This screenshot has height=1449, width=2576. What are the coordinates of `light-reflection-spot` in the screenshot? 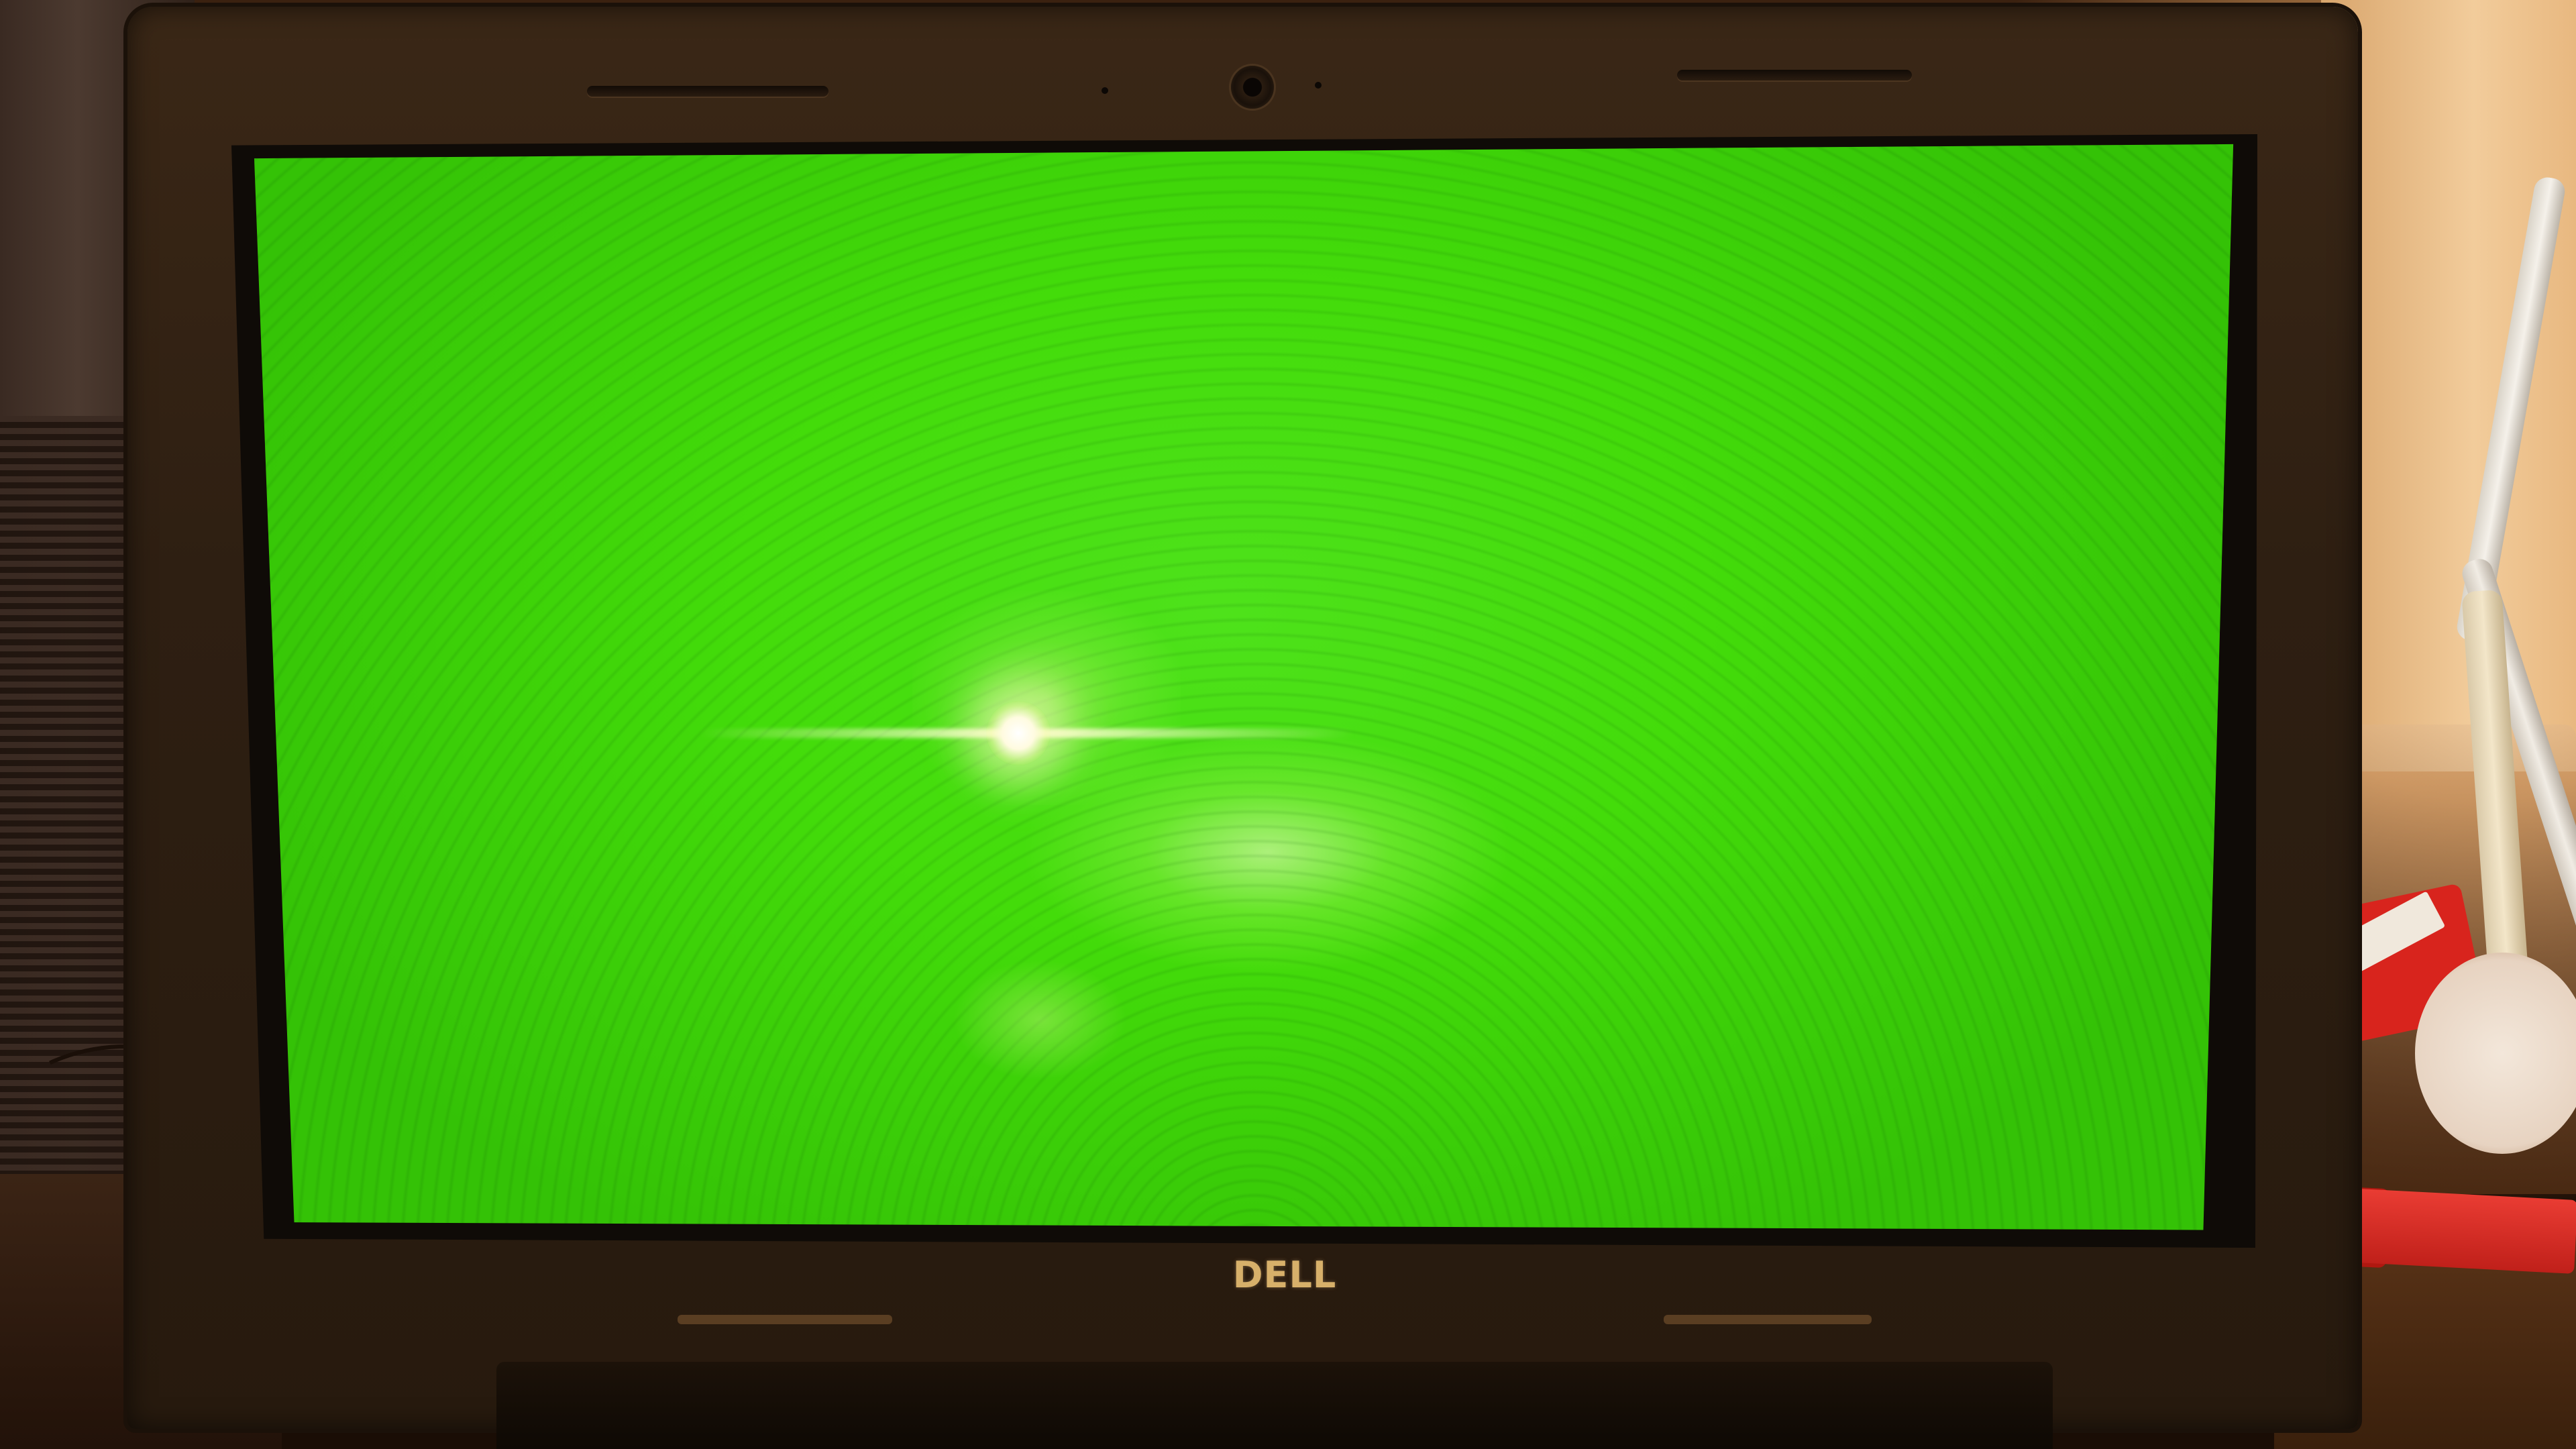 It's located at (1018, 733).